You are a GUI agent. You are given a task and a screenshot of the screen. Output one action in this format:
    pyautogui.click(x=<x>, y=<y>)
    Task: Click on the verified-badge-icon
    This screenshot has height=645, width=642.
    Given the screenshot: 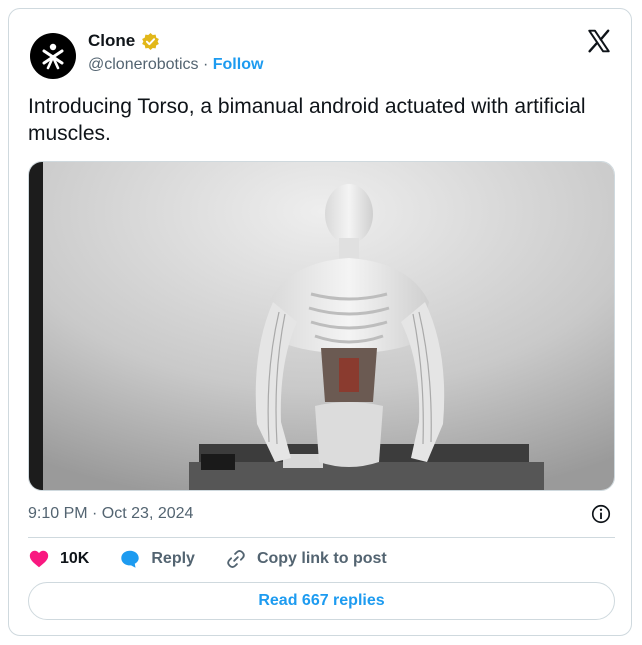 What is the action you would take?
    pyautogui.click(x=151, y=41)
    